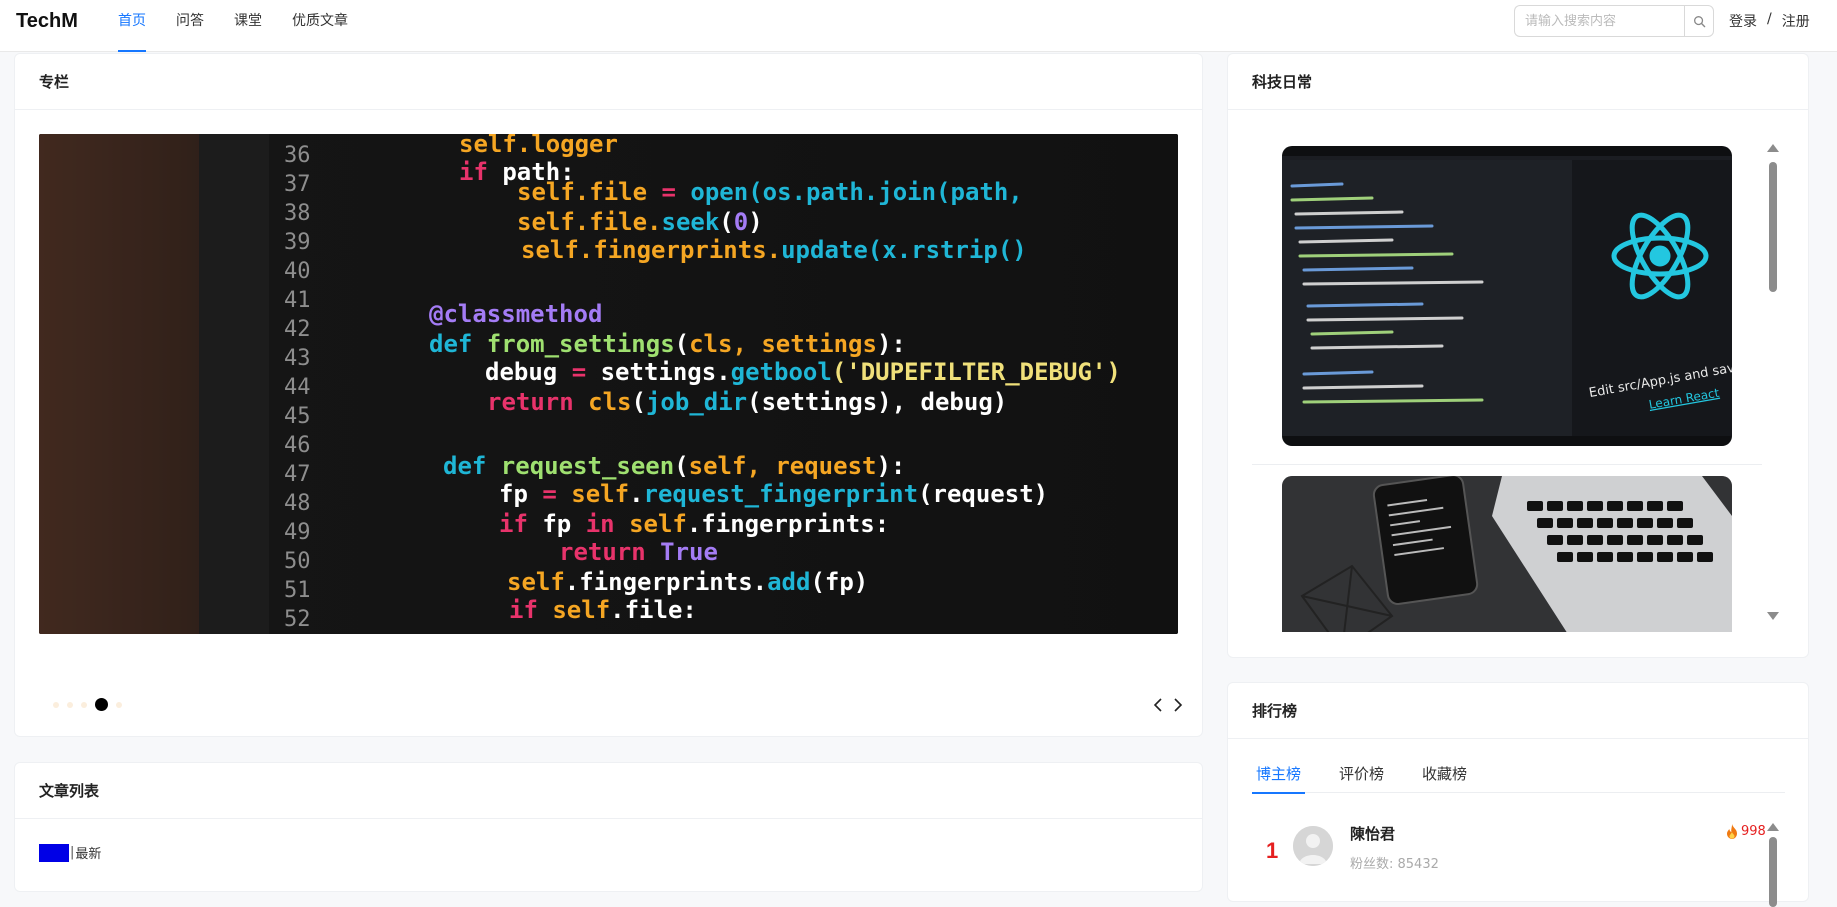  Describe the element at coordinates (320, 26) in the screenshot. I see `nav-quality-articles: 优质文章` at that location.